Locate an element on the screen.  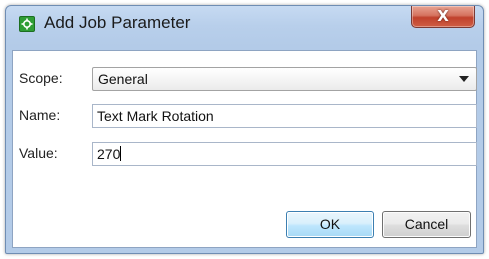
close-button: X is located at coordinates (443, 17).